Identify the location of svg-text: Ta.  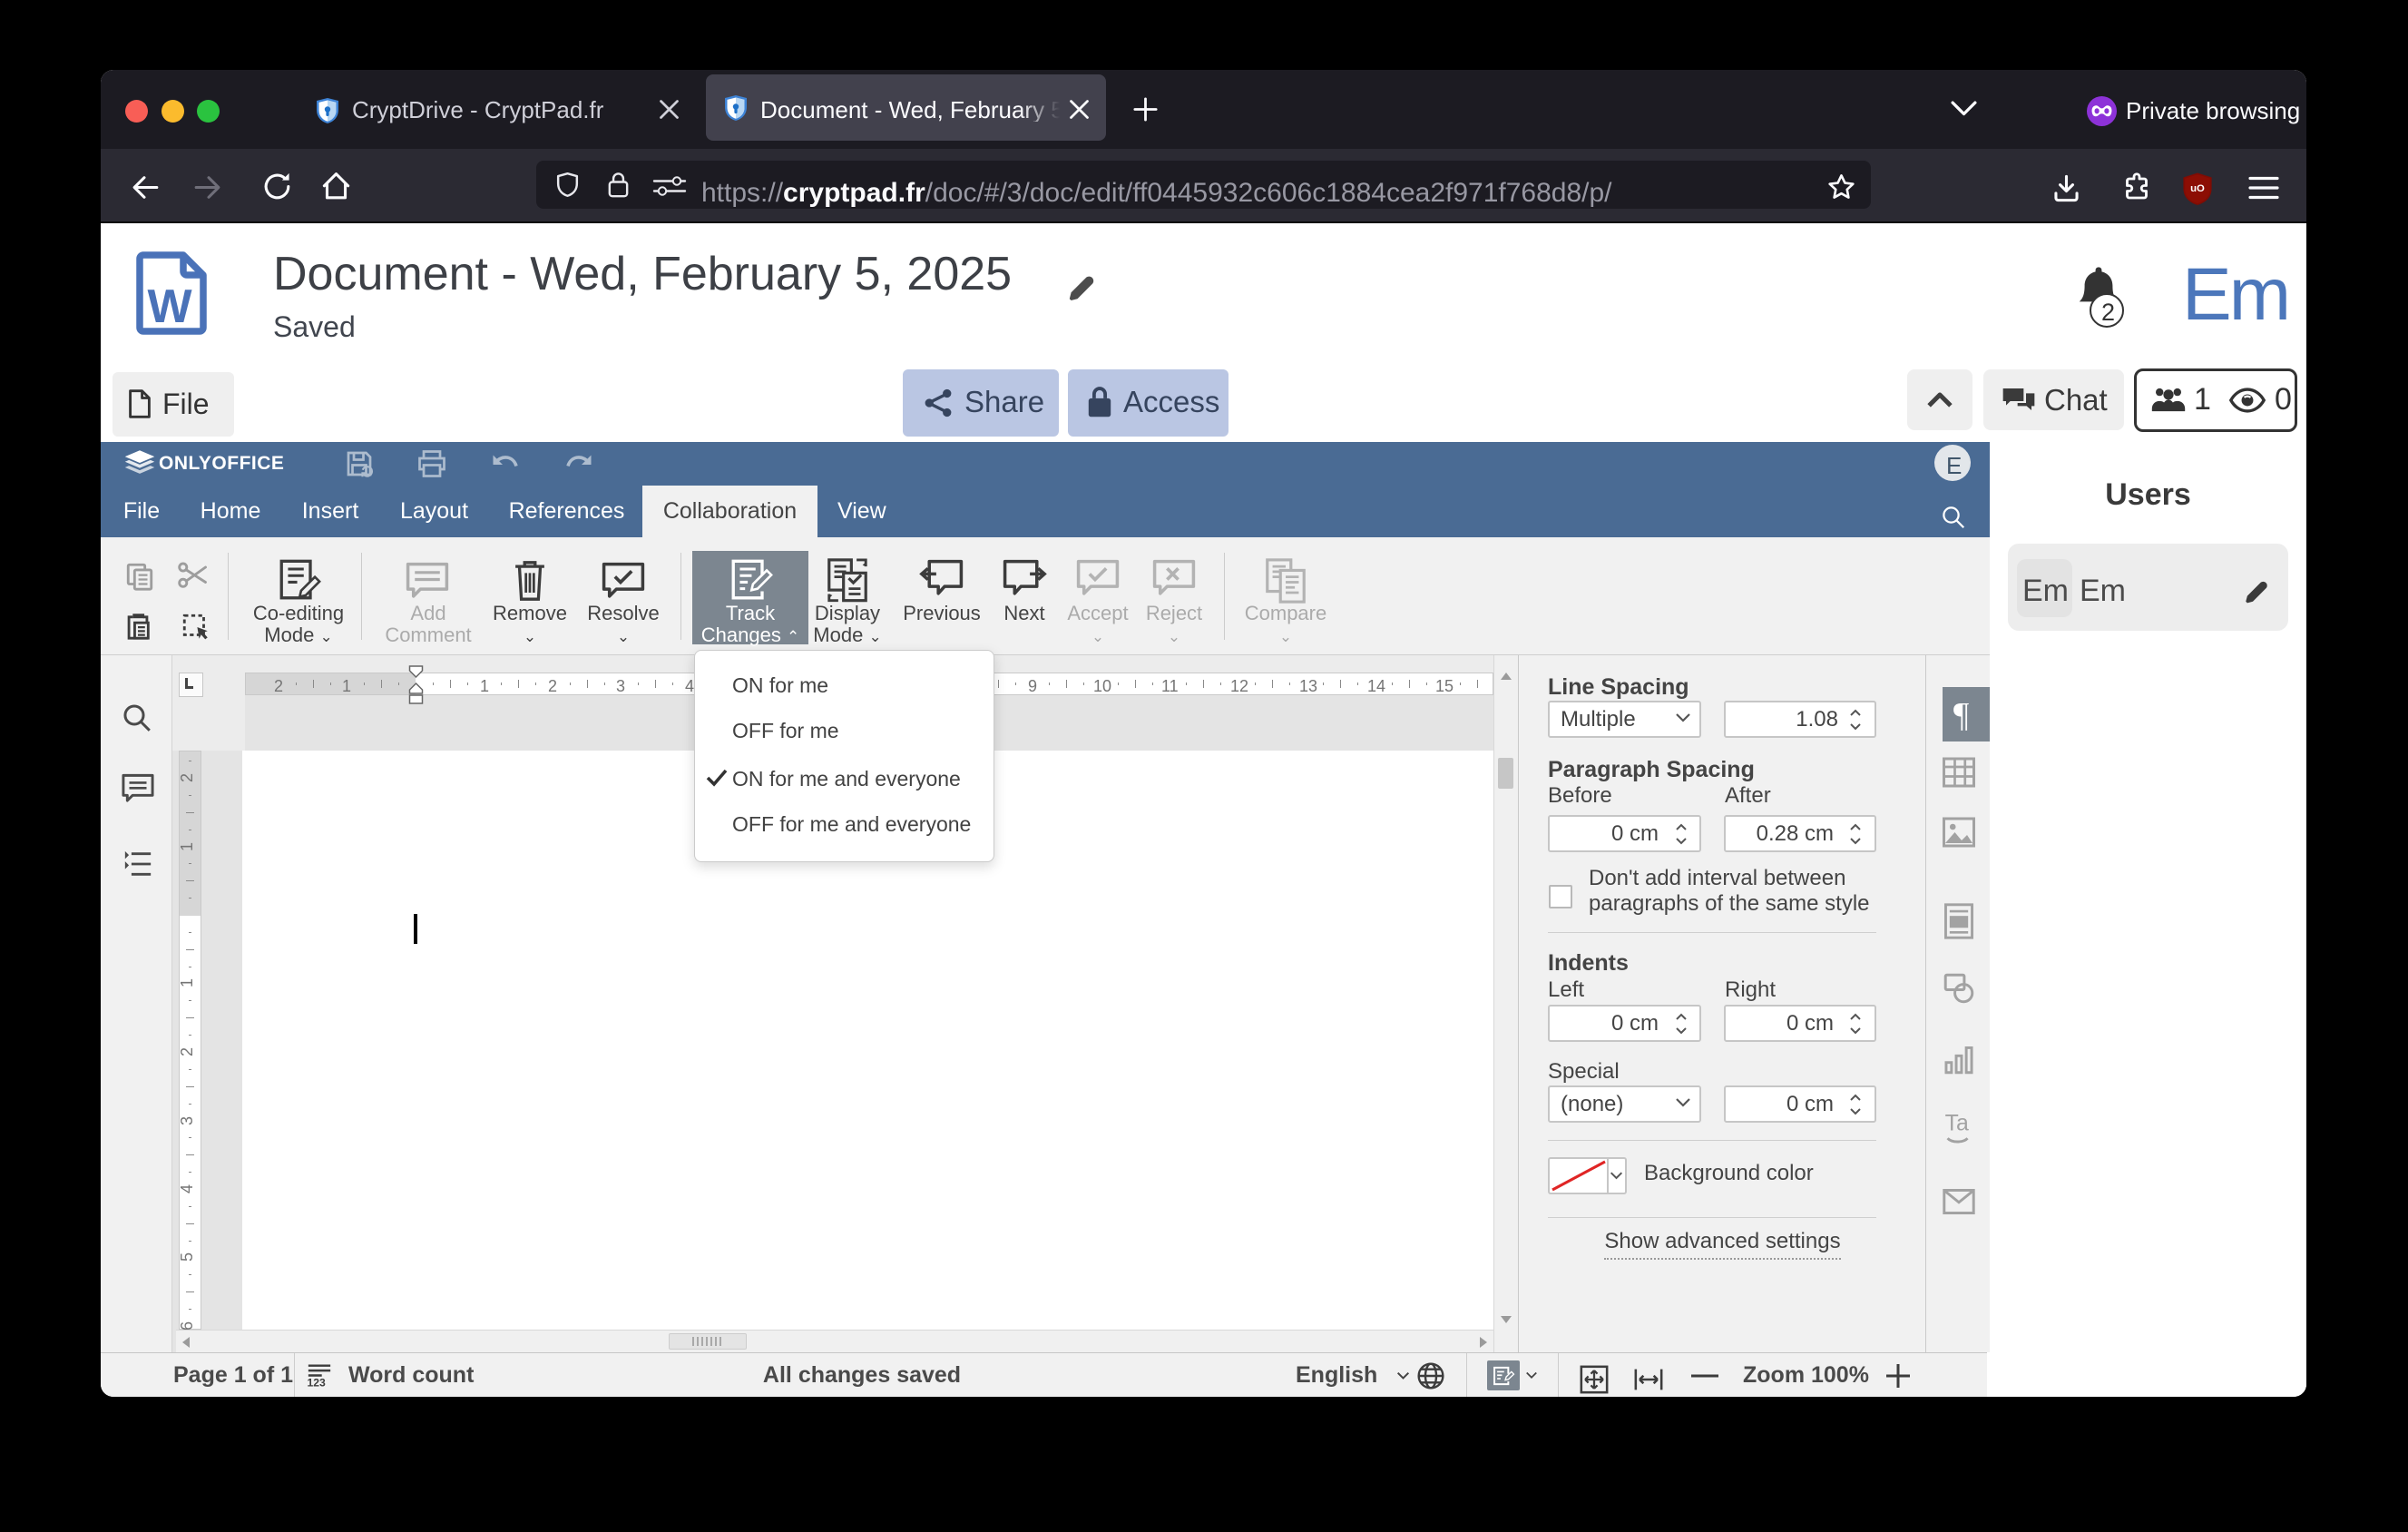
(1957, 1123).